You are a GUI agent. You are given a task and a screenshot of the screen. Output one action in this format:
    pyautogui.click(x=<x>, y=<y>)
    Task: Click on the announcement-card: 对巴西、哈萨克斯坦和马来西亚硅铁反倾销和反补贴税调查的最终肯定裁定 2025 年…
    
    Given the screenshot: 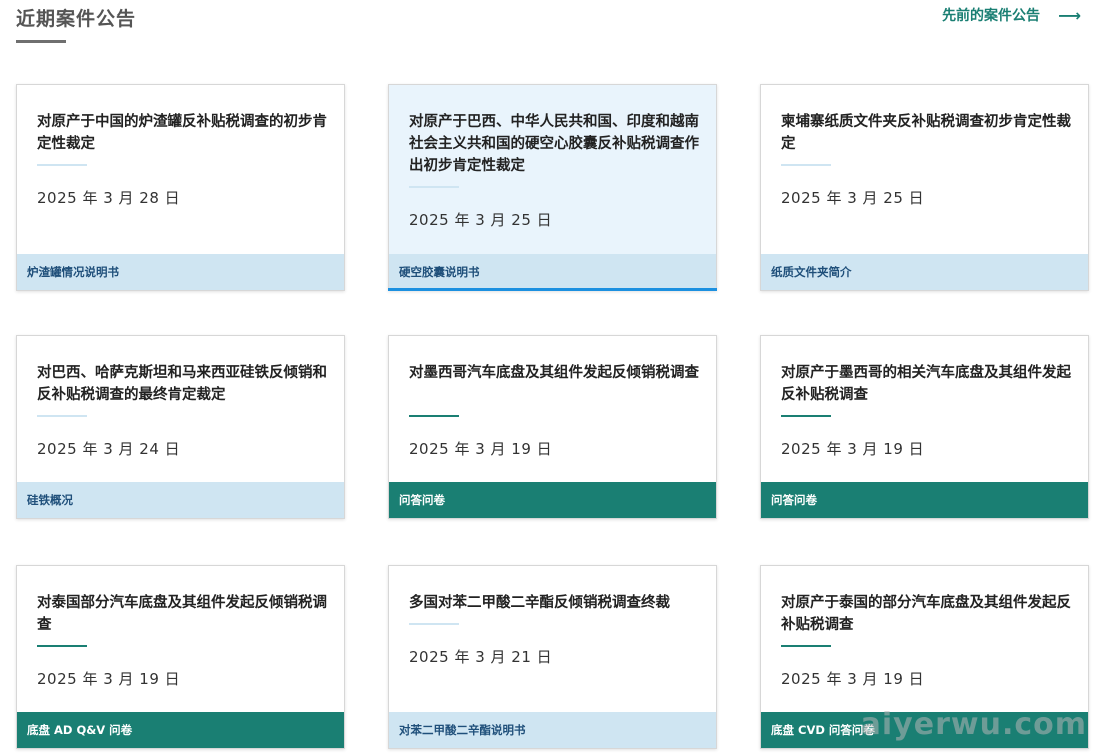 What is the action you would take?
    pyautogui.click(x=180, y=427)
    